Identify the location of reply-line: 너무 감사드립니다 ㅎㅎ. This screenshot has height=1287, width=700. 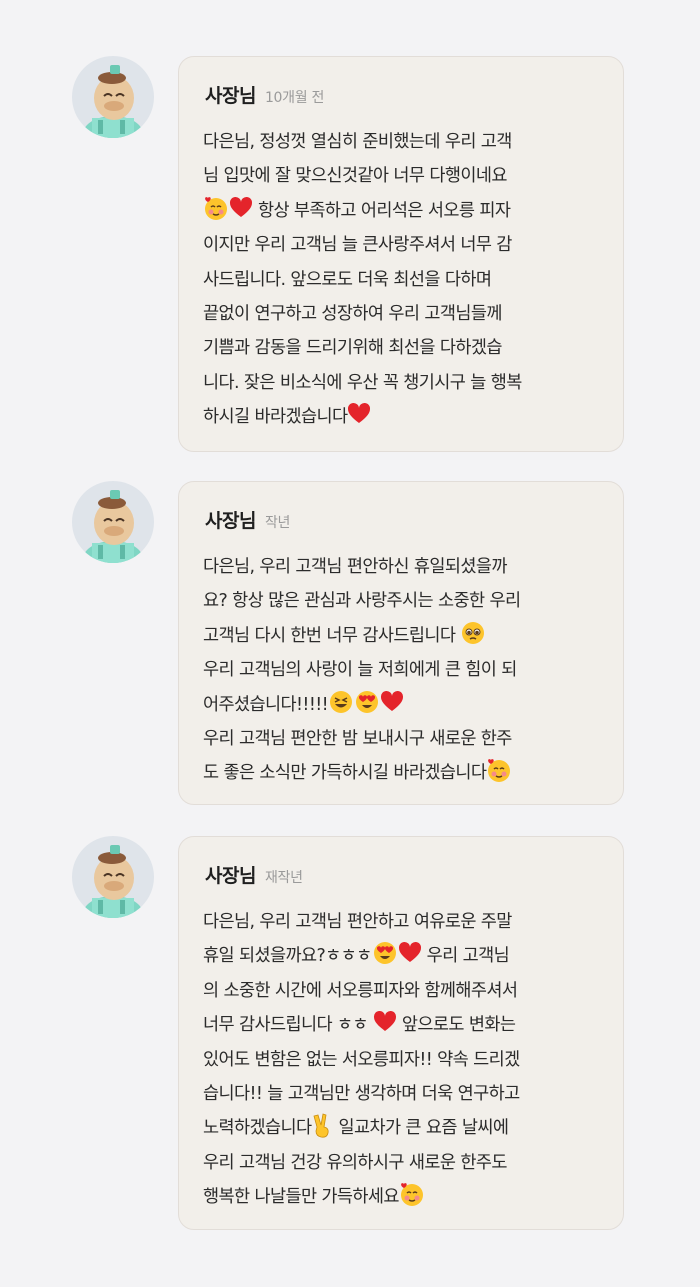
(288, 1025).